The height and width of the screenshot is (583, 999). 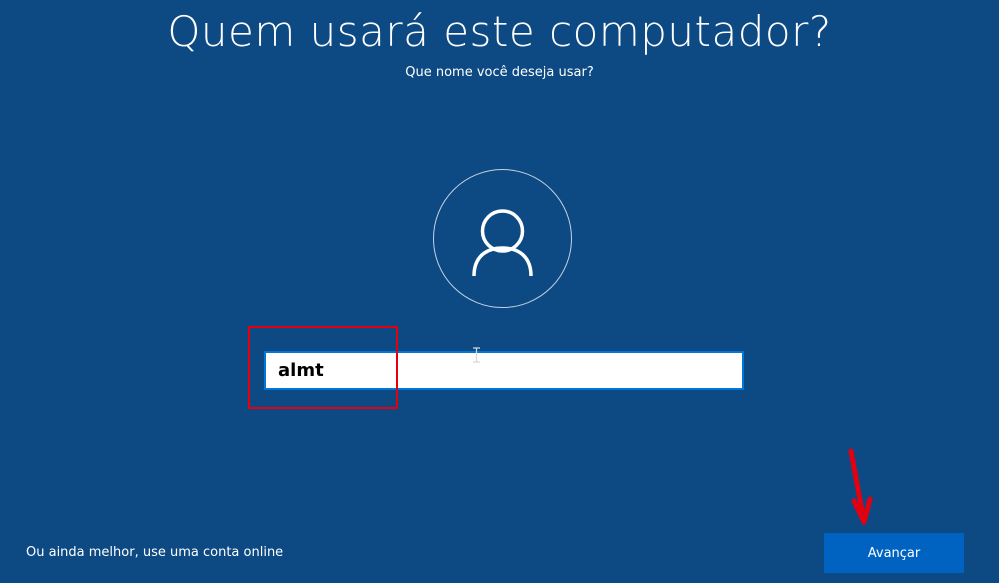 I want to click on annotation-highlight-box, so click(x=323, y=367).